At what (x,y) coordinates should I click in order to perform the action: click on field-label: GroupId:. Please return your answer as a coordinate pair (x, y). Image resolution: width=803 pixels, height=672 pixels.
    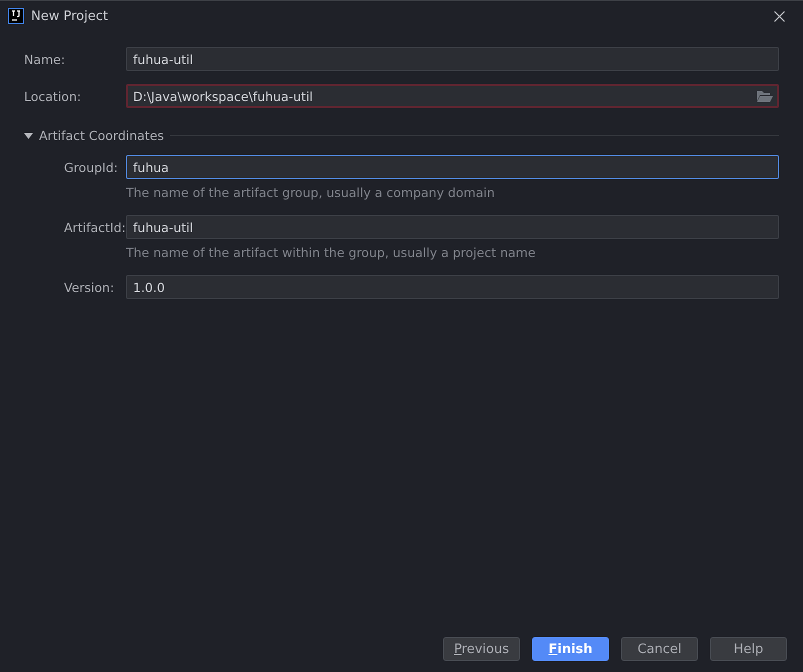
    Looking at the image, I should click on (91, 167).